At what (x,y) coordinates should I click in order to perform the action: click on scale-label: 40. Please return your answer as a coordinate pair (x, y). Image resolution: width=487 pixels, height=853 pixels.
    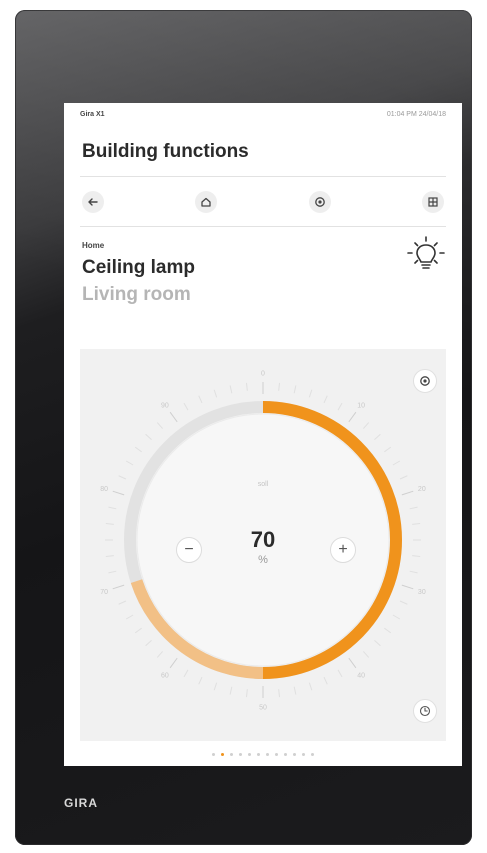
    Looking at the image, I should click on (361, 676).